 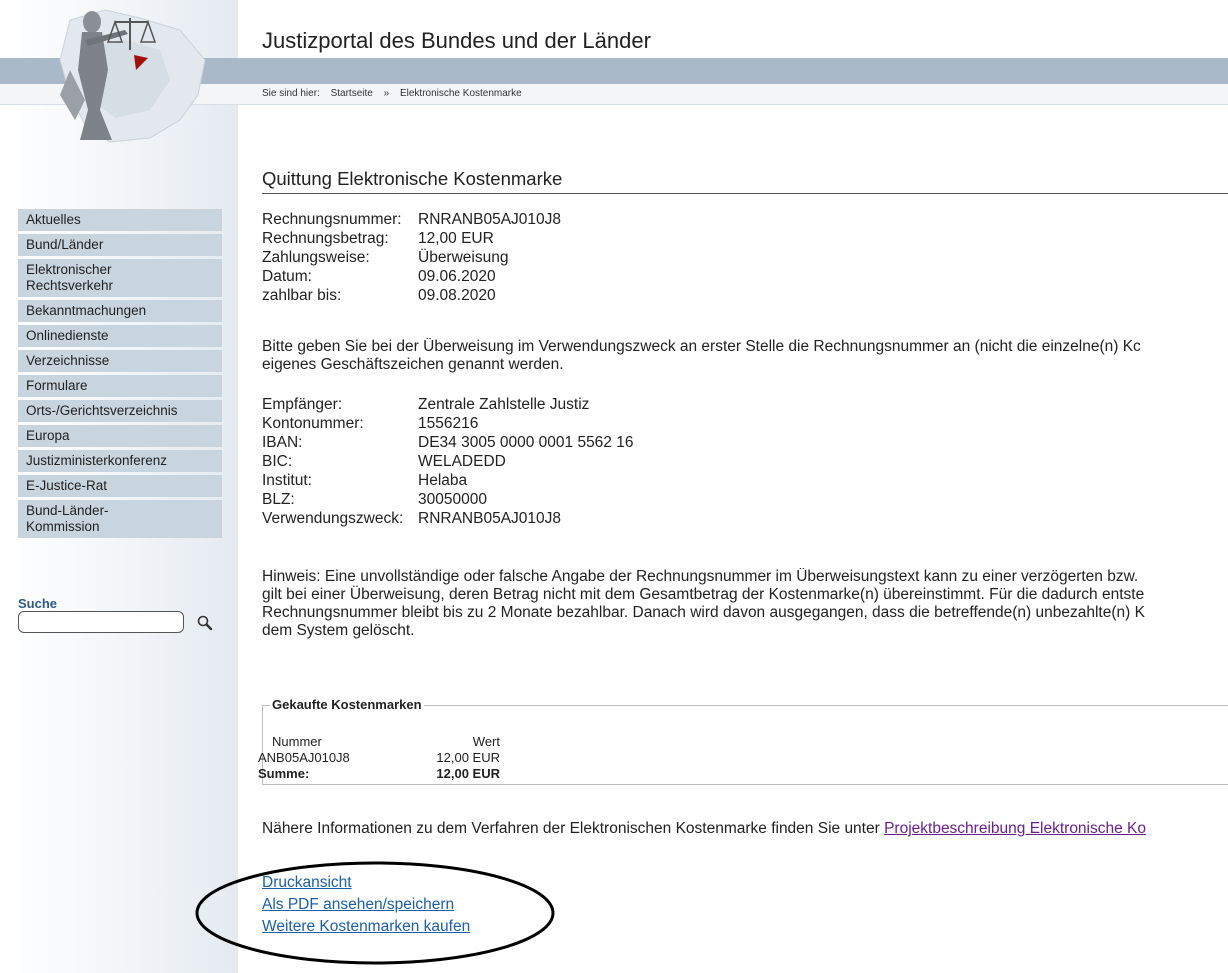 What do you see at coordinates (325, 238) in the screenshot?
I see `invoice-amount-label: Rechnungsbetrag:` at bounding box center [325, 238].